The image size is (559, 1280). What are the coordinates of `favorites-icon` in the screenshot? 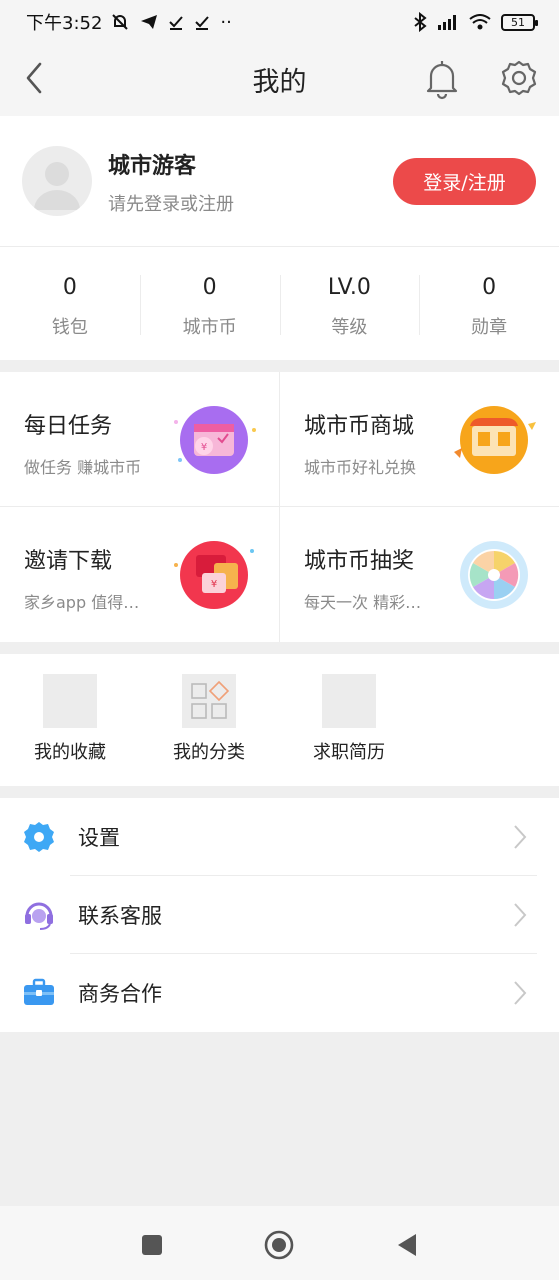 It's located at (70, 701).